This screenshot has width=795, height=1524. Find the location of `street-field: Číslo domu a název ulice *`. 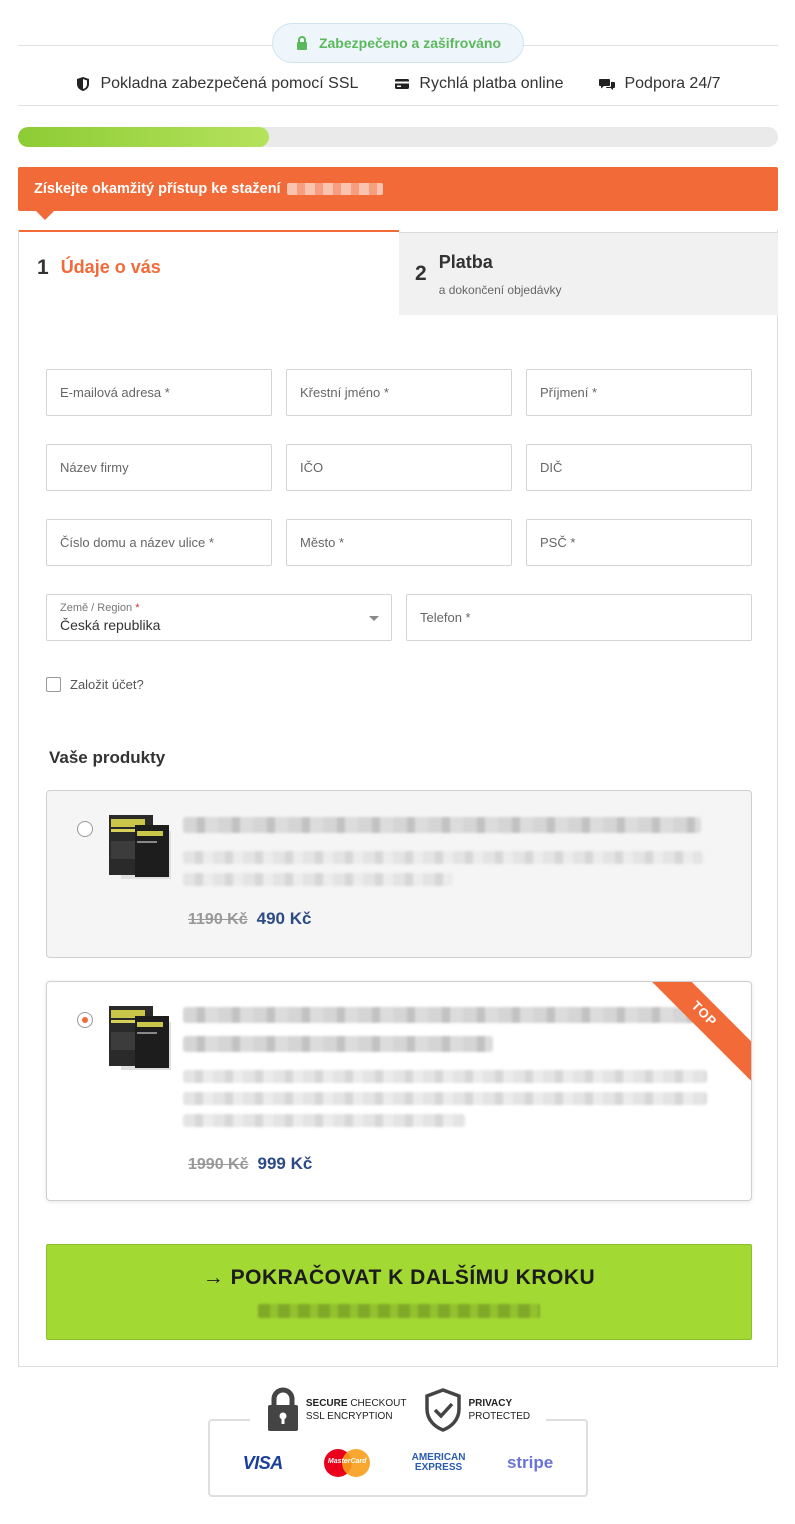

street-field: Číslo domu a název ulice * is located at coordinates (159, 542).